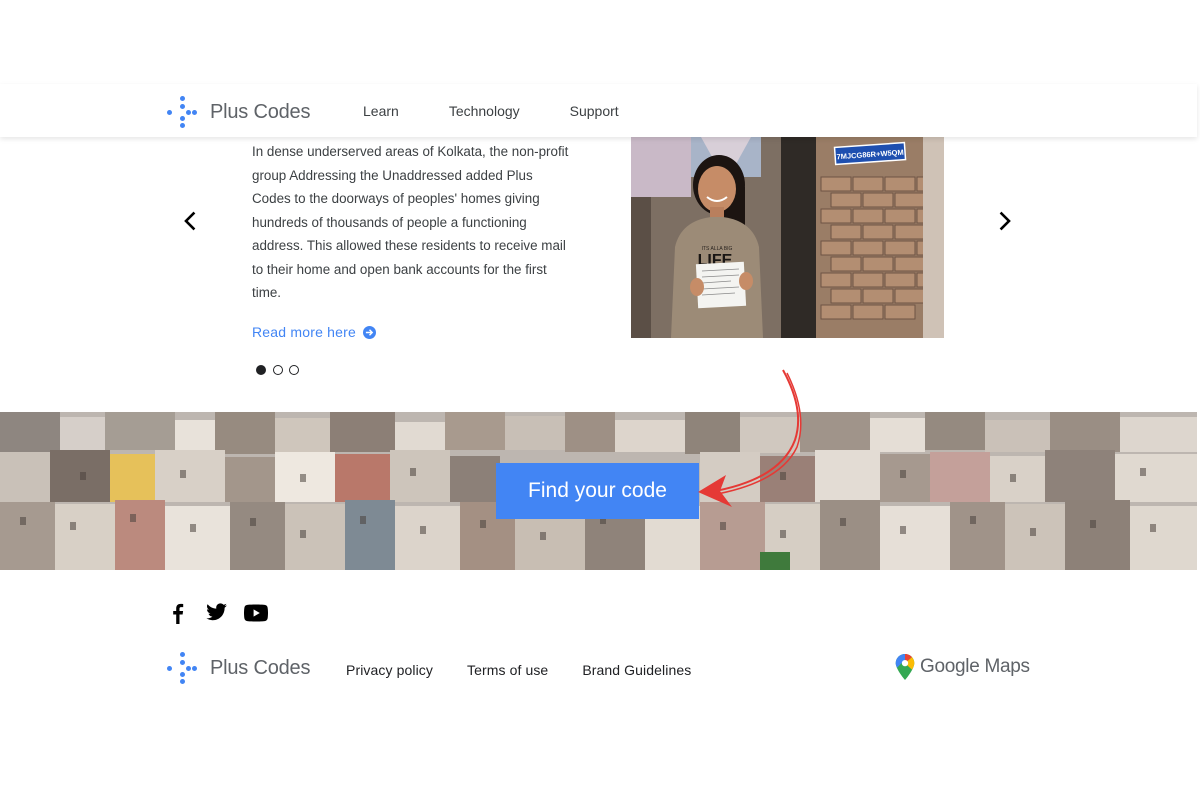  I want to click on facebook-link, so click(178, 615).